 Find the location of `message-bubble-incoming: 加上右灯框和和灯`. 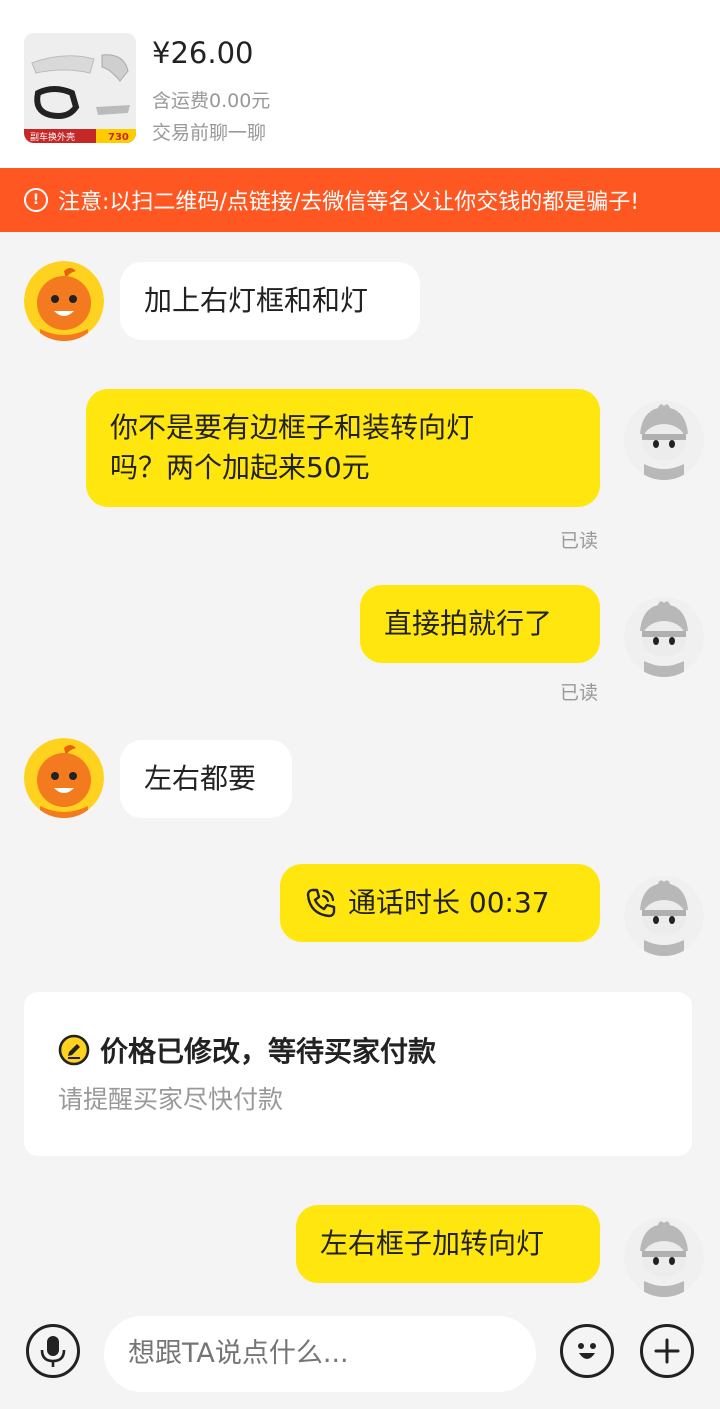

message-bubble-incoming: 加上右灯框和和灯 is located at coordinates (270, 301).